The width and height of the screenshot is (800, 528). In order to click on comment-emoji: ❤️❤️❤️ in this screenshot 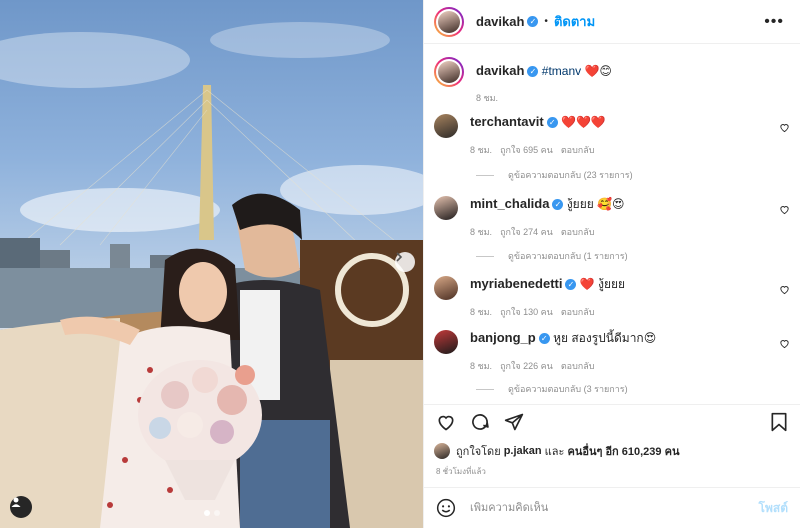, I will do `click(583, 122)`.